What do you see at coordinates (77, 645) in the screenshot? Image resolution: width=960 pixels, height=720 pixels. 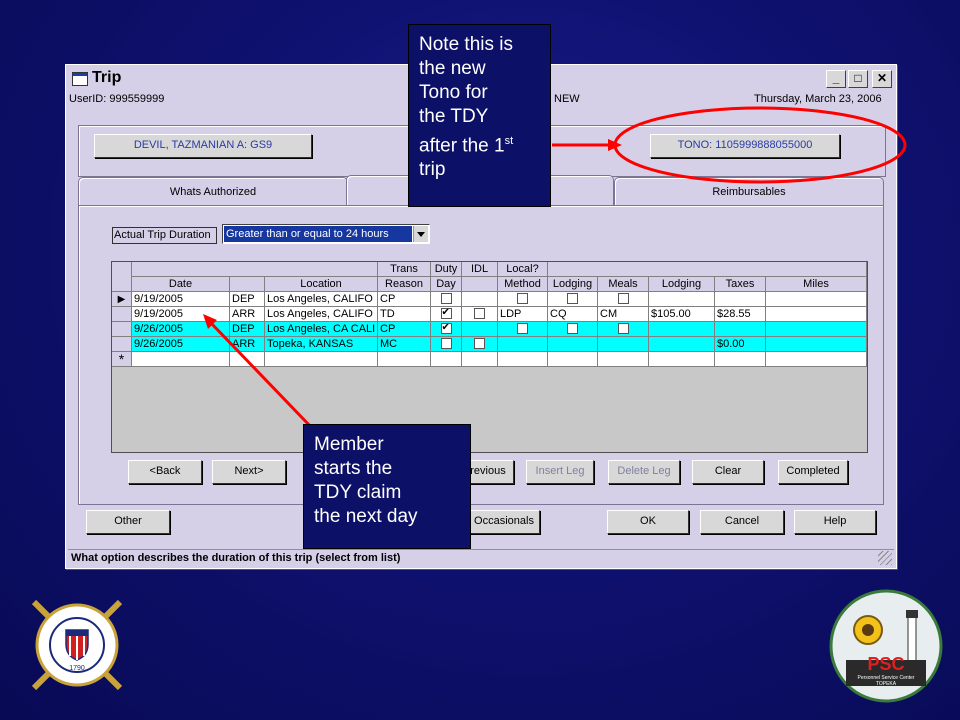 I see `coast-guard-logo: 1790` at bounding box center [77, 645].